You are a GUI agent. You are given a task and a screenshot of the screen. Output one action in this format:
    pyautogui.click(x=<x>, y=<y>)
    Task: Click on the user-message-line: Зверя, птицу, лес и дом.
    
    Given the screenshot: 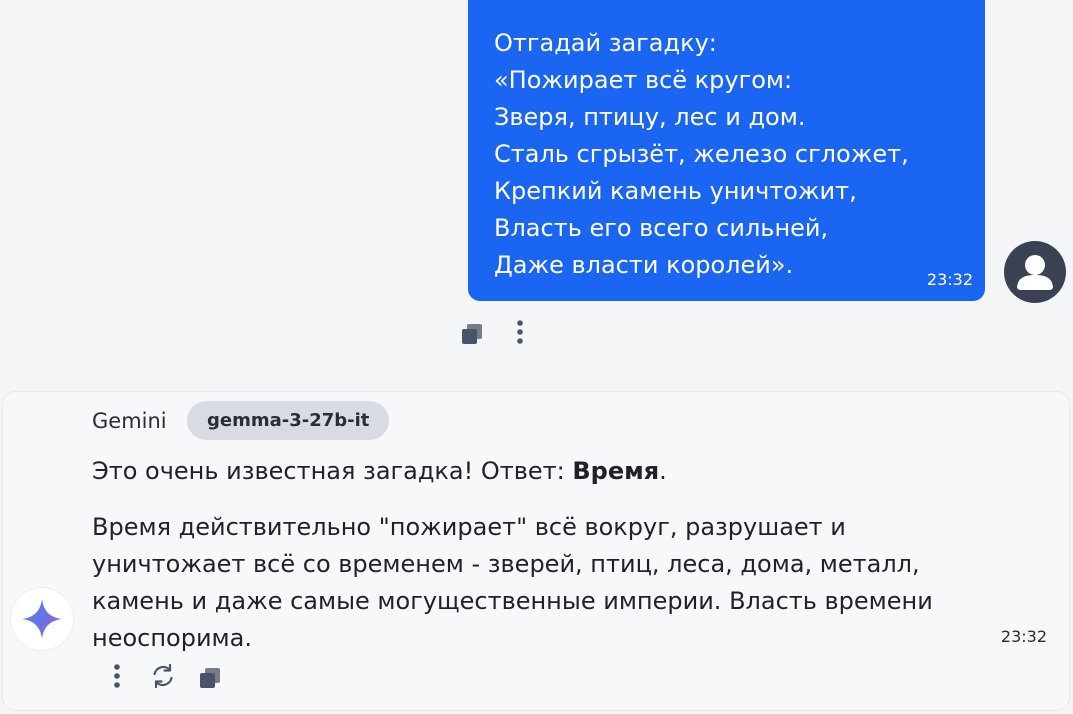 What is the action you would take?
    pyautogui.click(x=650, y=117)
    